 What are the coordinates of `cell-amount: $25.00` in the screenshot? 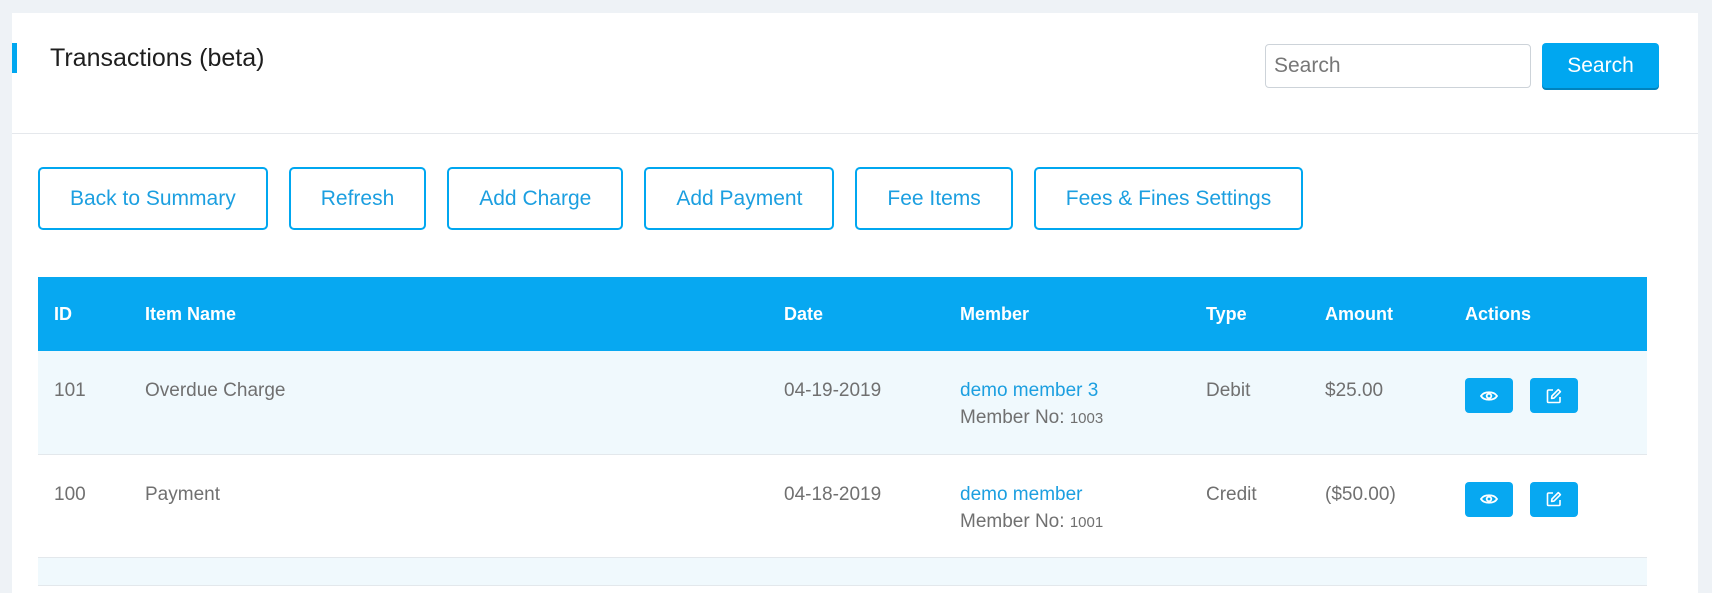 It's located at (1354, 390).